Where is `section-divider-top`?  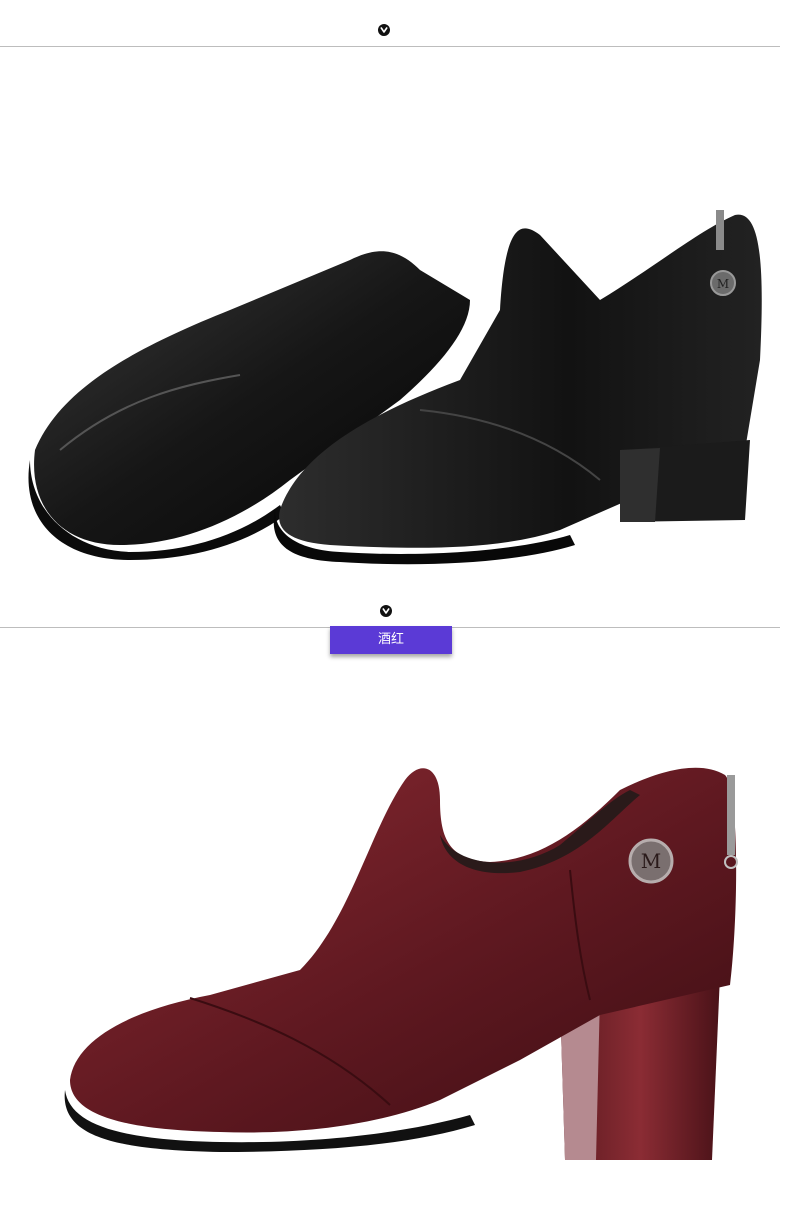 section-divider-top is located at coordinates (390, 46).